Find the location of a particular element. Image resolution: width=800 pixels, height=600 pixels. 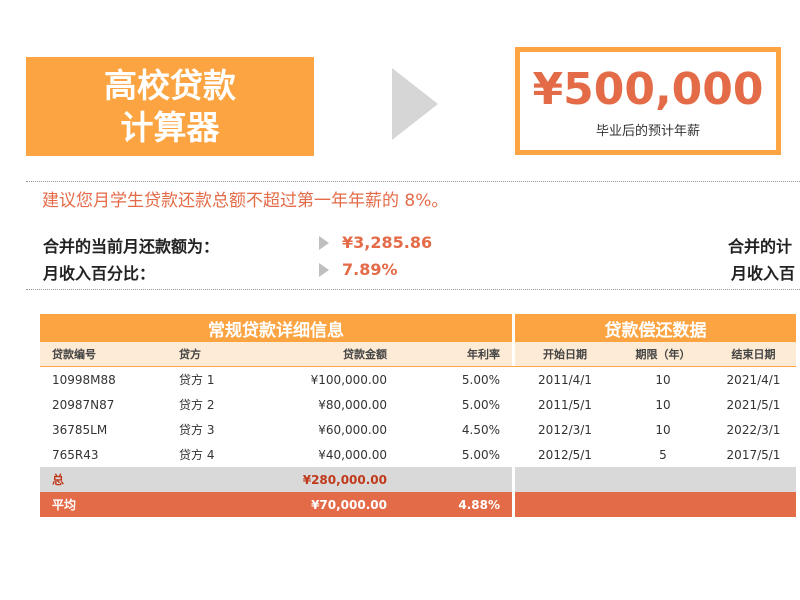

end-date-cell: 2021/4/1 is located at coordinates (753, 380).